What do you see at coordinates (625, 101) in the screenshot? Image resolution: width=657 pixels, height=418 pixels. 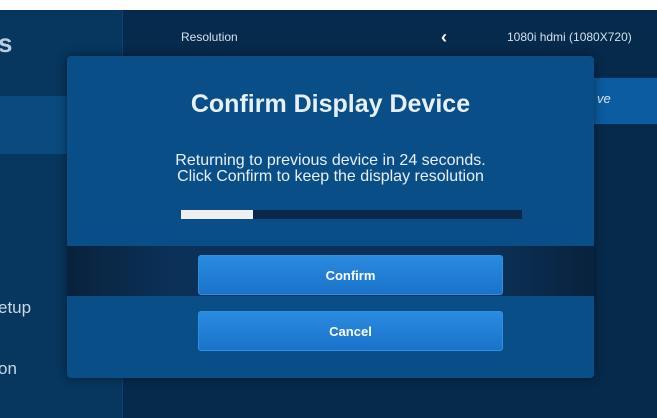 I see `settings-action-button: ve` at bounding box center [625, 101].